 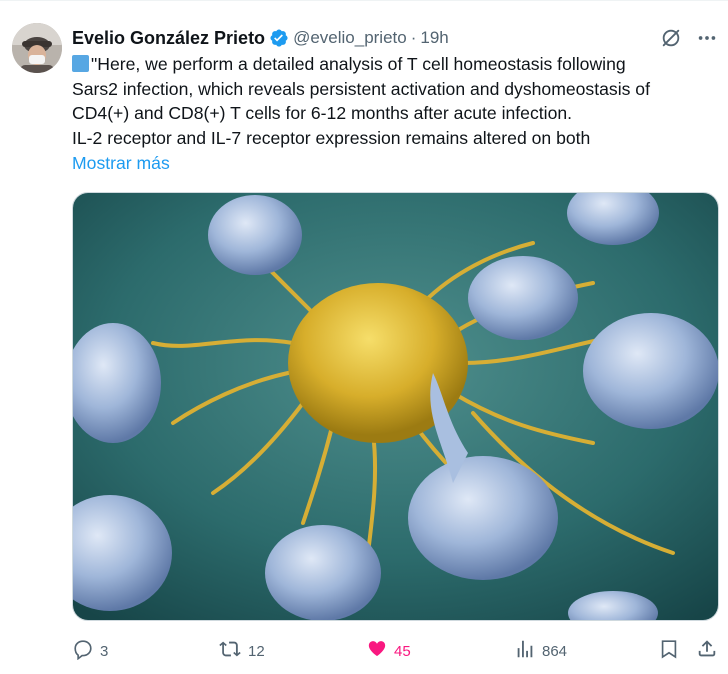 What do you see at coordinates (279, 38) in the screenshot?
I see `verified-badge-icon` at bounding box center [279, 38].